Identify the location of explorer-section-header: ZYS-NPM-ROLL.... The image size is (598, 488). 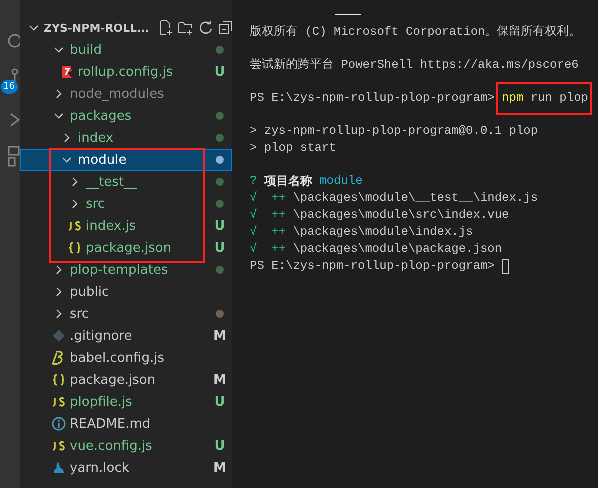
(126, 28).